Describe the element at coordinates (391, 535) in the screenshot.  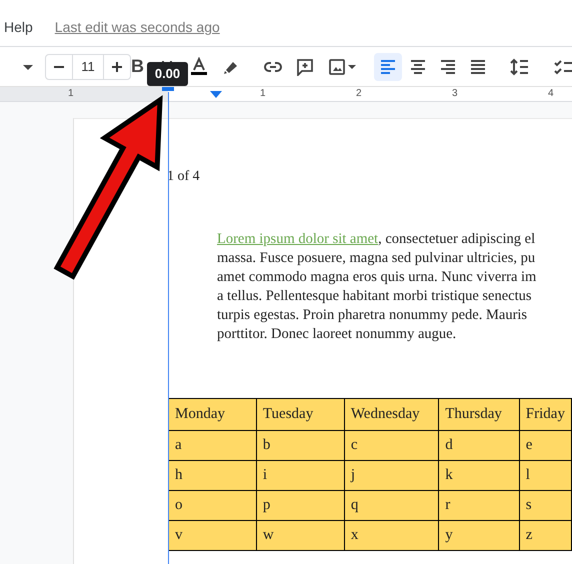
I see `table-cell: x` at that location.